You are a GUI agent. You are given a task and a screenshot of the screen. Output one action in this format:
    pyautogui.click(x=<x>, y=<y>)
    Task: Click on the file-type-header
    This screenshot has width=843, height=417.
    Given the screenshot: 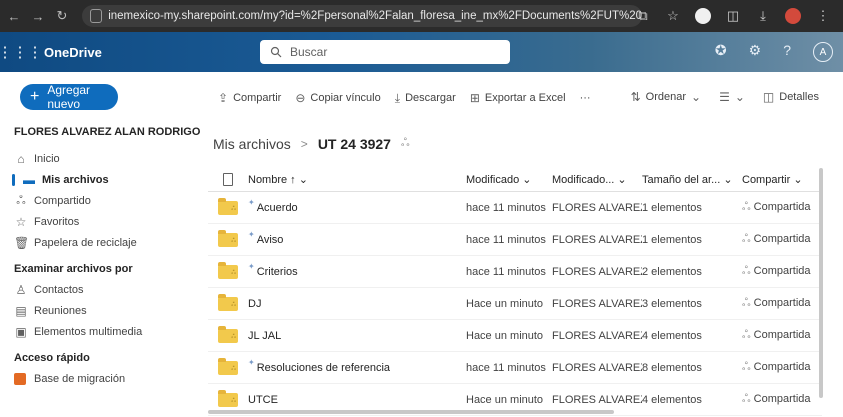 What is the action you would take?
    pyautogui.click(x=228, y=179)
    